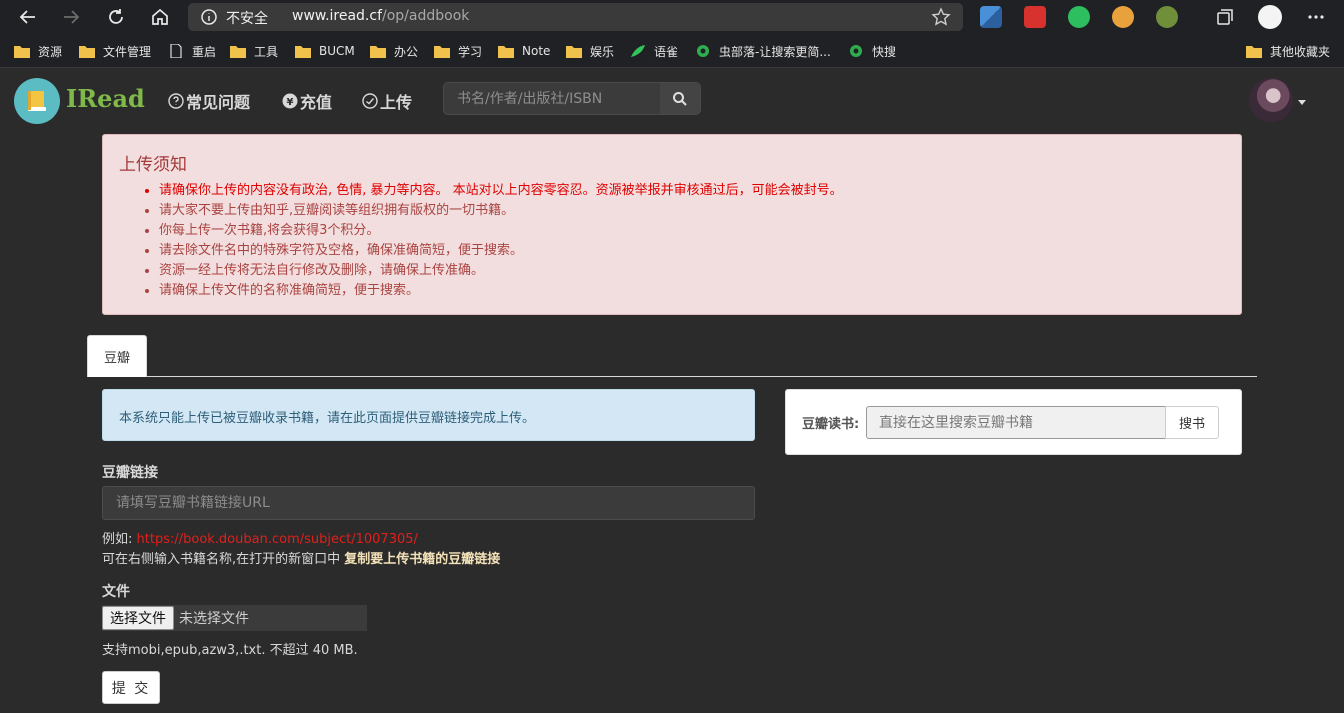 The height and width of the screenshot is (713, 1344). I want to click on evernote-icon, so click(1079, 17).